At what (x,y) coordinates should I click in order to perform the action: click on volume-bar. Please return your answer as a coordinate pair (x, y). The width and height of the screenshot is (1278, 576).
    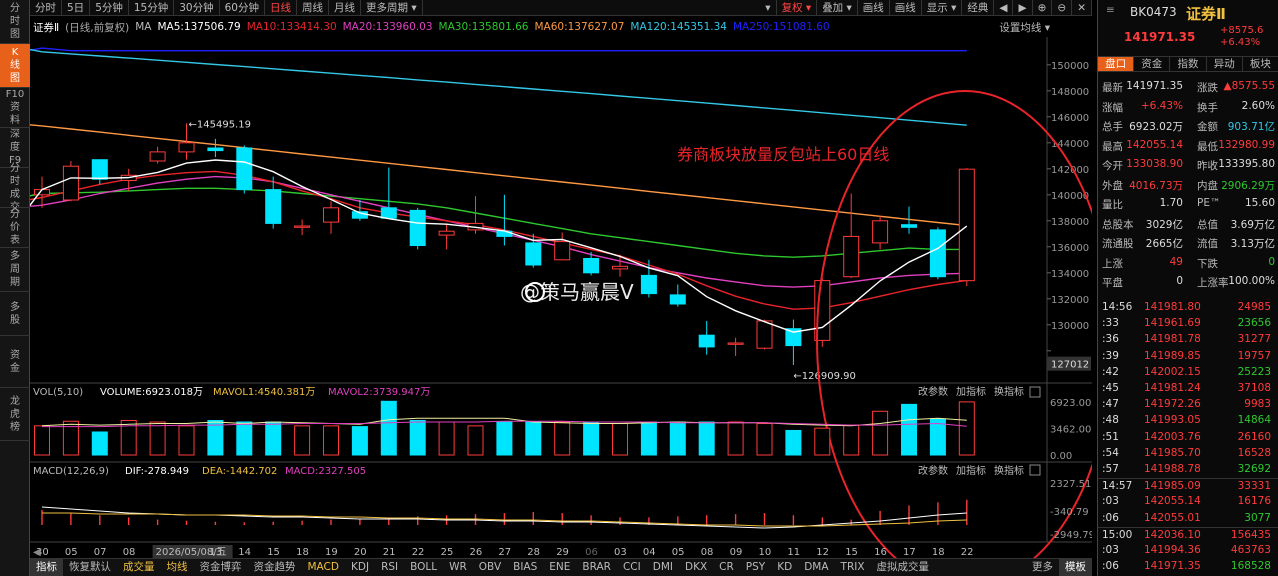
    Looking at the image, I should click on (880, 433).